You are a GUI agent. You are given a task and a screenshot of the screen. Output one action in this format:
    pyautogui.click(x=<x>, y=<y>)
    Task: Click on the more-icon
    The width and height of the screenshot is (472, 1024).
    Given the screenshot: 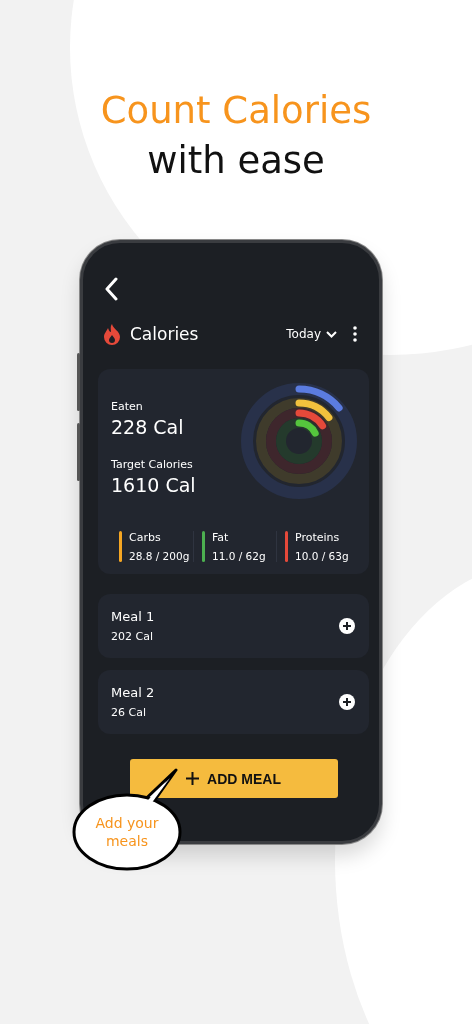 What is the action you would take?
    pyautogui.click(x=355, y=334)
    